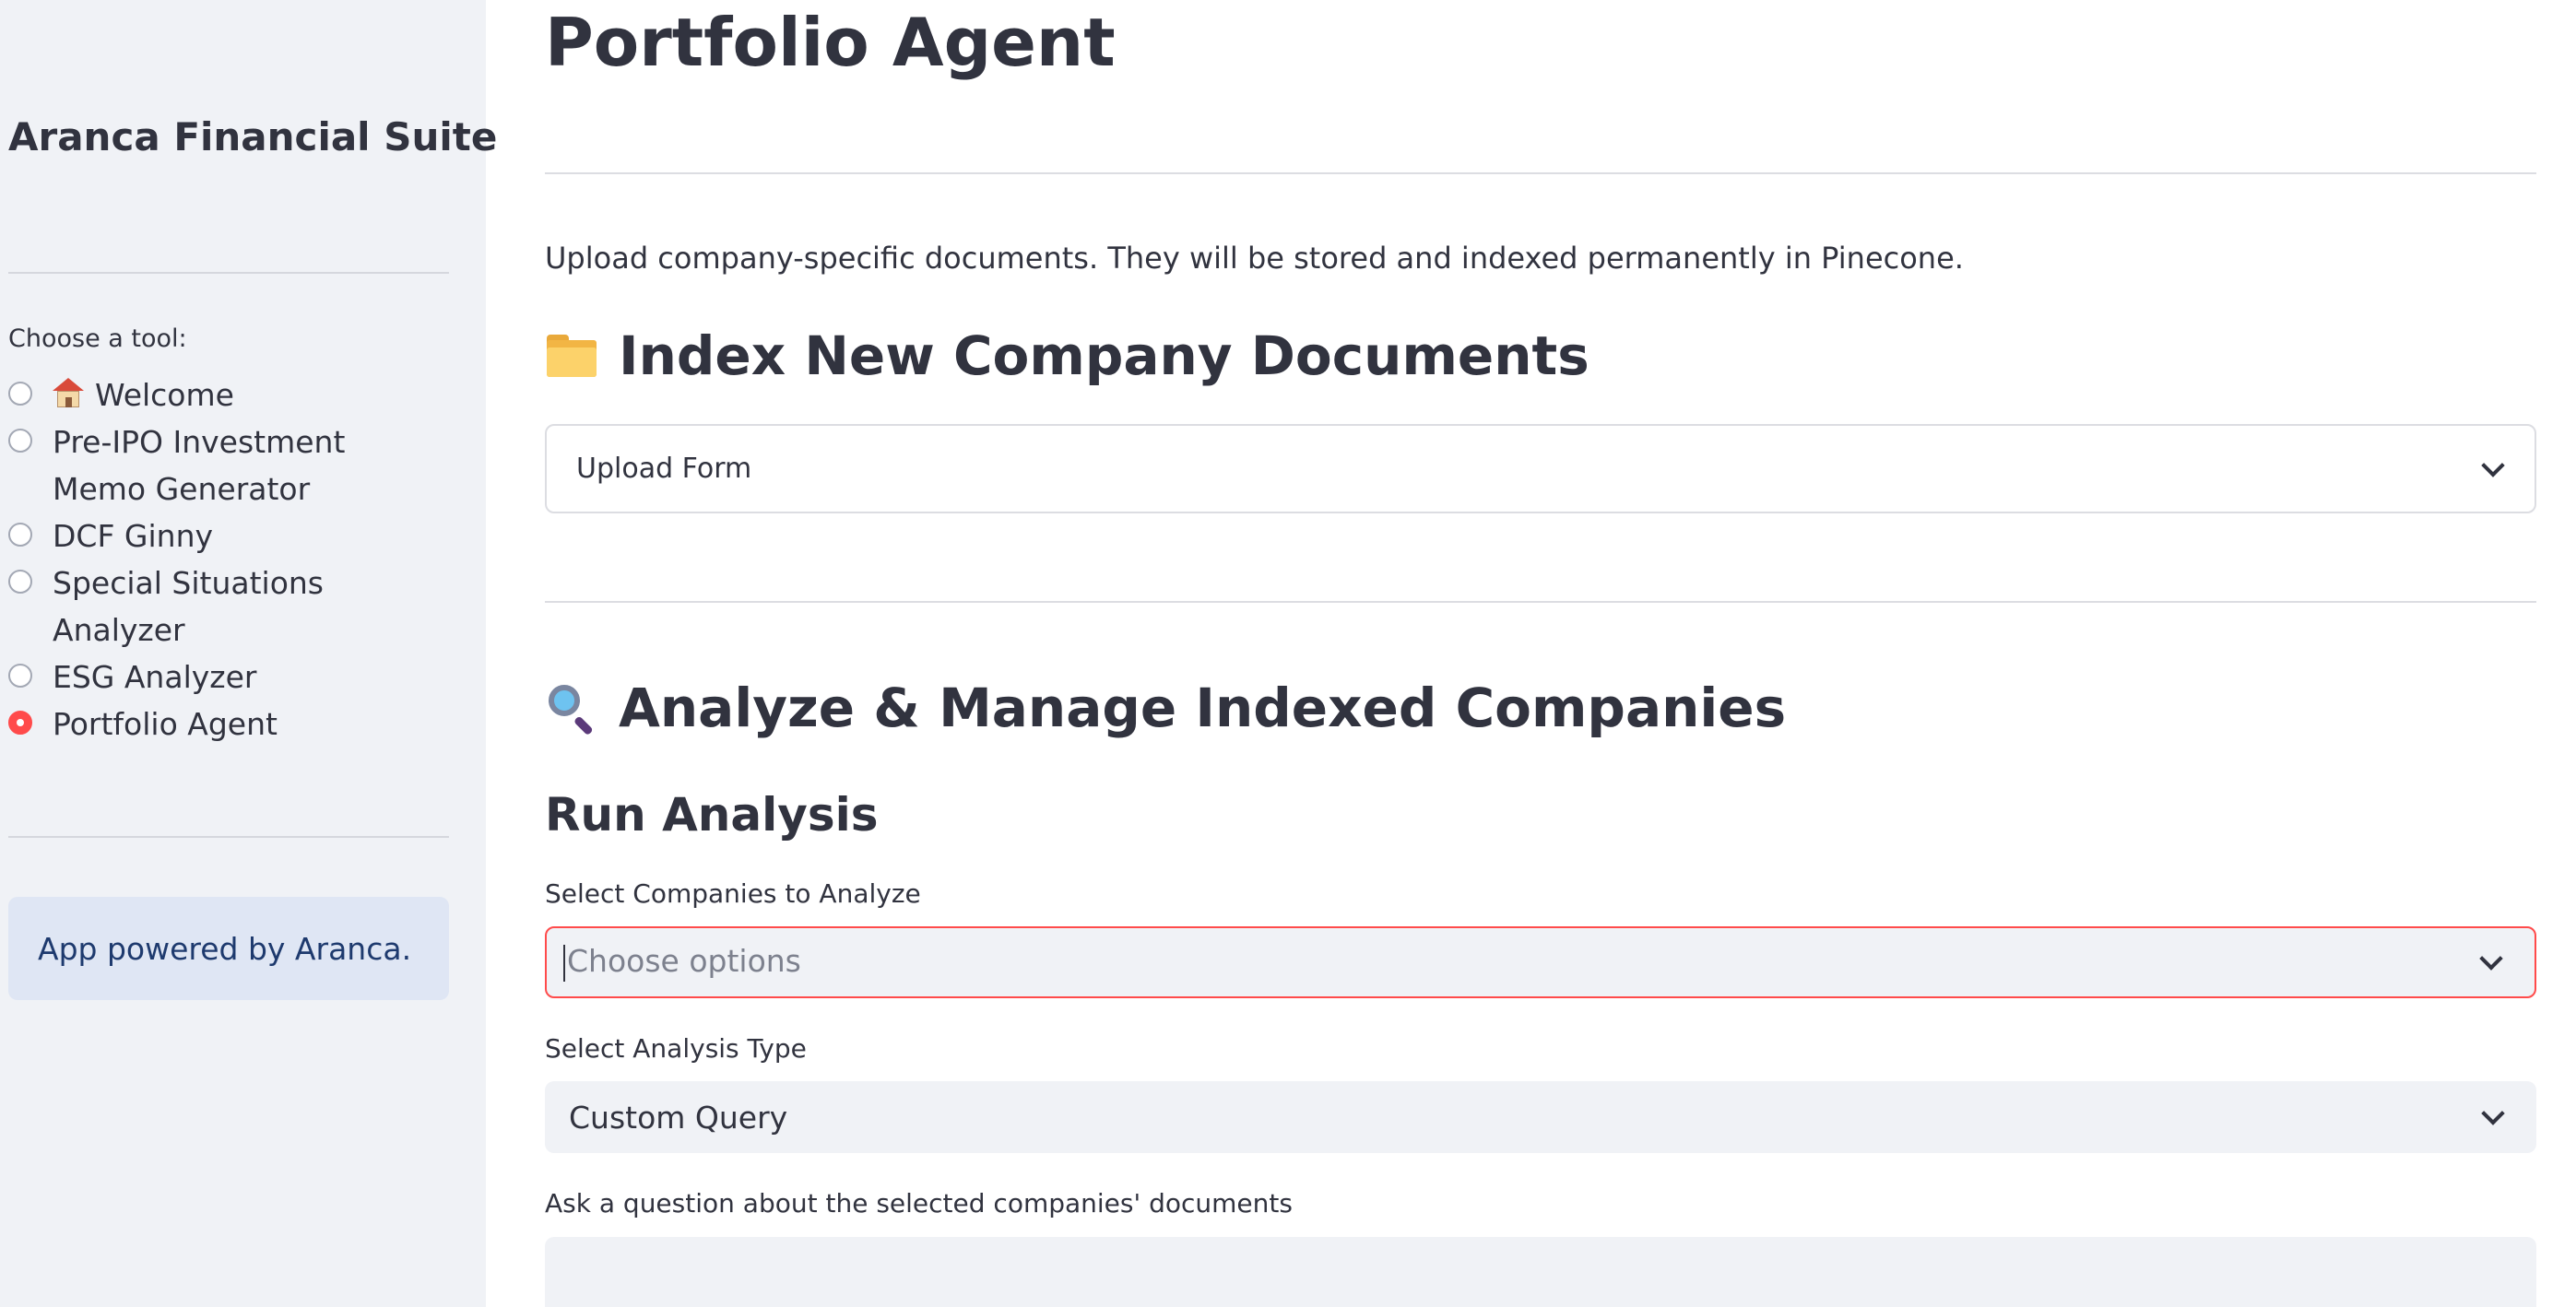 The image size is (2576, 1307). I want to click on companies-multiselect: Choose options, so click(1540, 962).